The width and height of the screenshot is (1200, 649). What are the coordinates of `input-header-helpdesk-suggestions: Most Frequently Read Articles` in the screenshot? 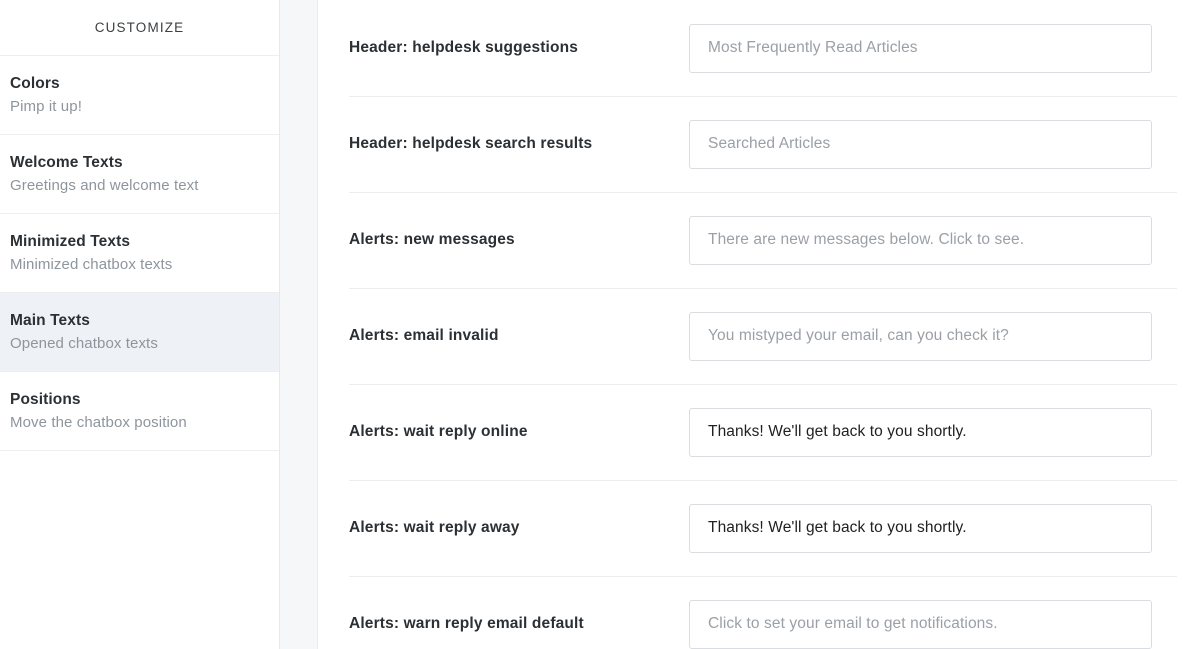 It's located at (920, 48).